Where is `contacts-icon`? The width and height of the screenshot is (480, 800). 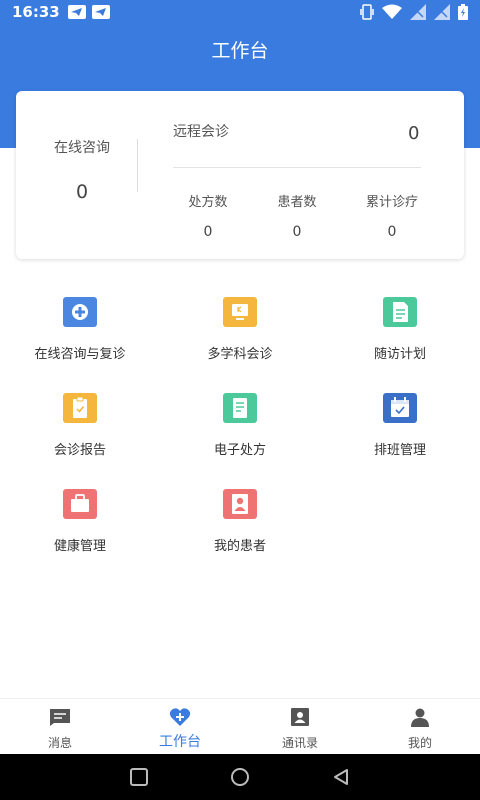 contacts-icon is located at coordinates (300, 717).